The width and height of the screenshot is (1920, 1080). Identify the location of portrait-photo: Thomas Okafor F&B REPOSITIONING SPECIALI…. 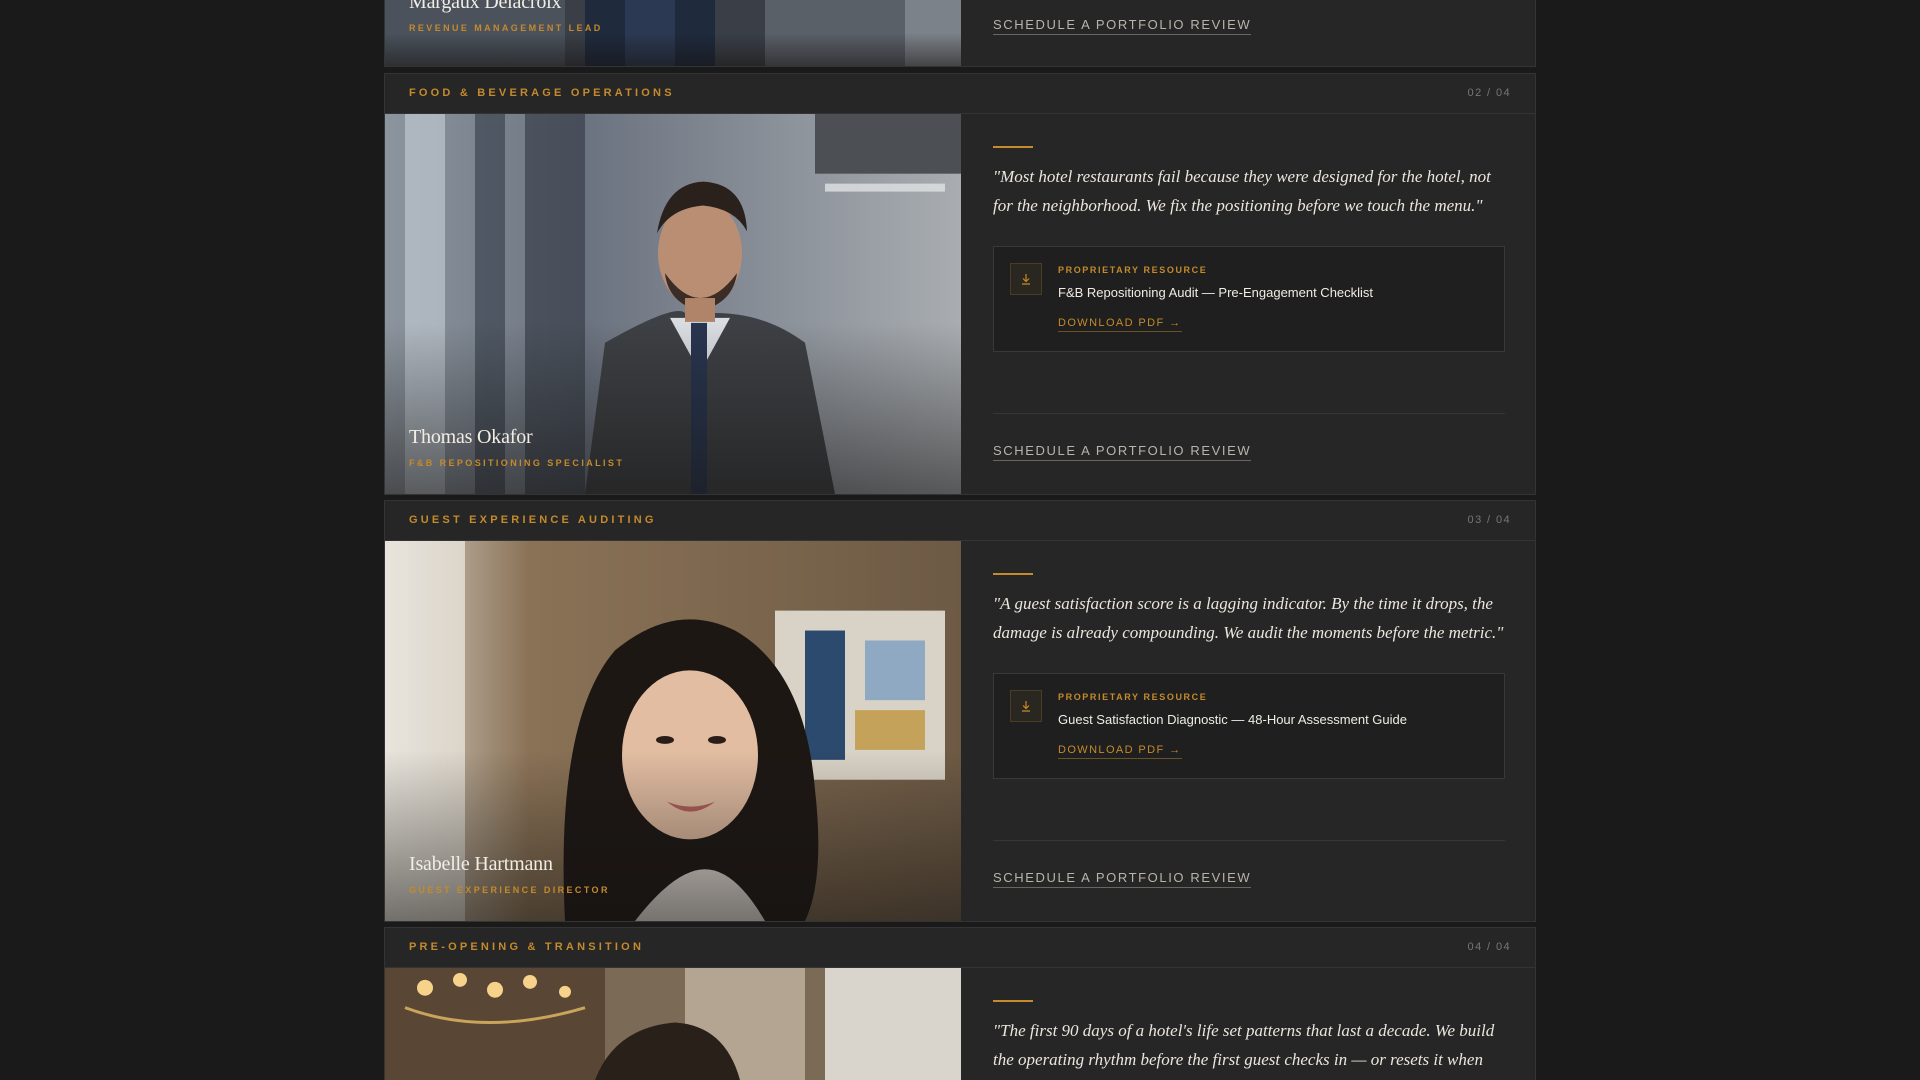
(673, 304).